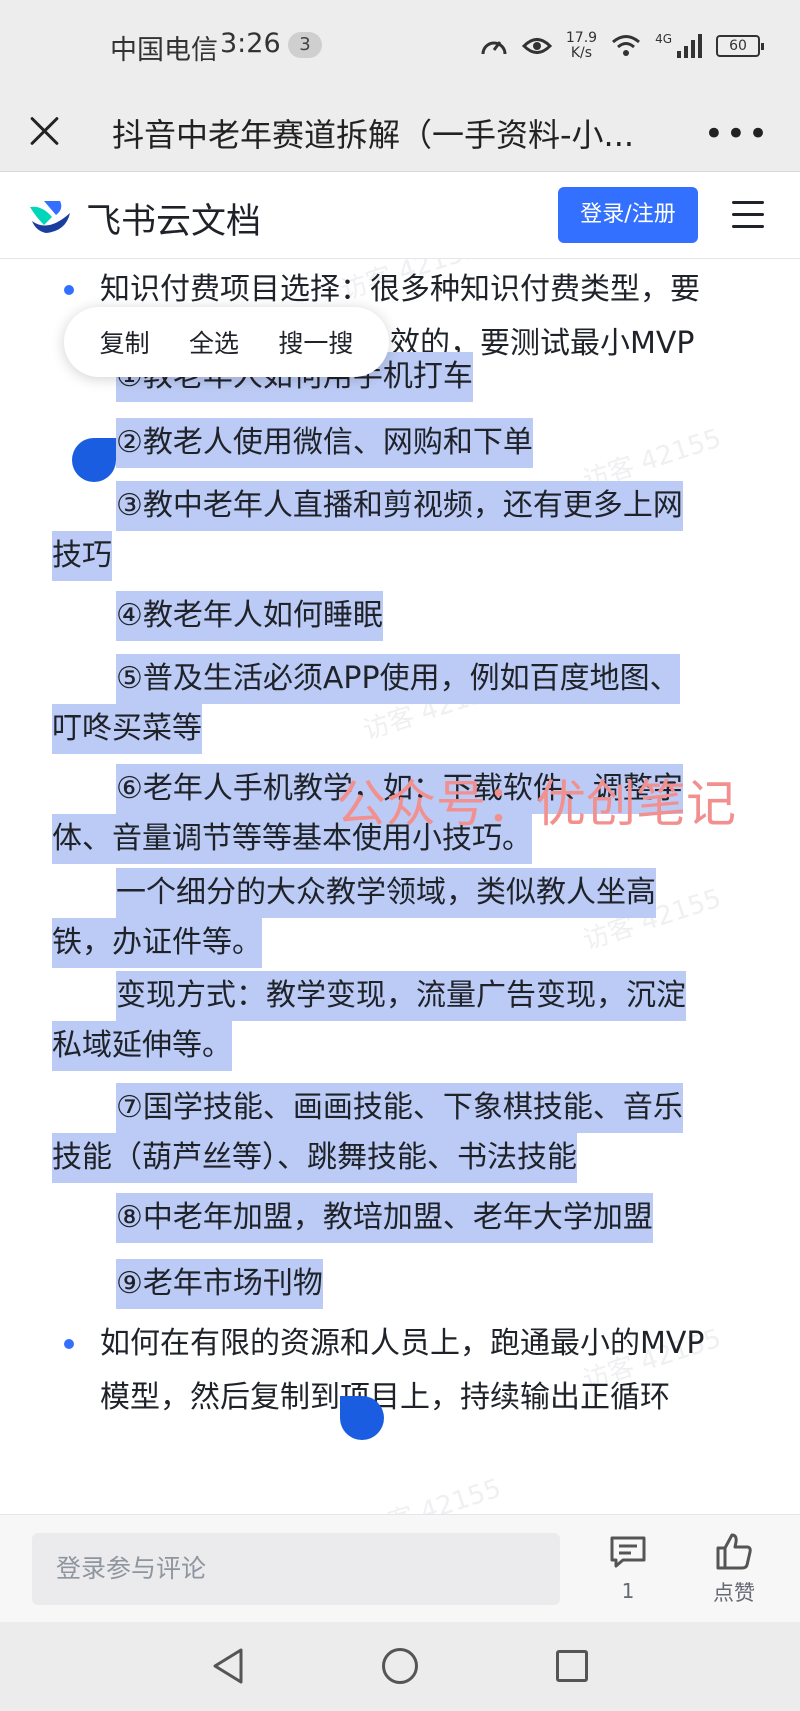  What do you see at coordinates (628, 1591) in the screenshot?
I see `comment-count: 1` at bounding box center [628, 1591].